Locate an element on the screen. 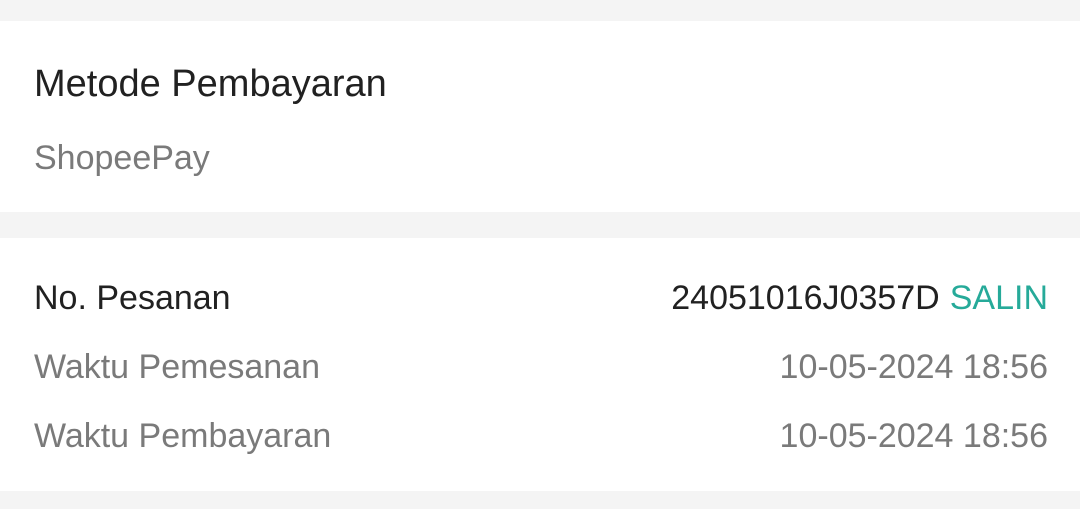 This screenshot has width=1080, height=509. payment-method-value: ShopeePay is located at coordinates (122, 158).